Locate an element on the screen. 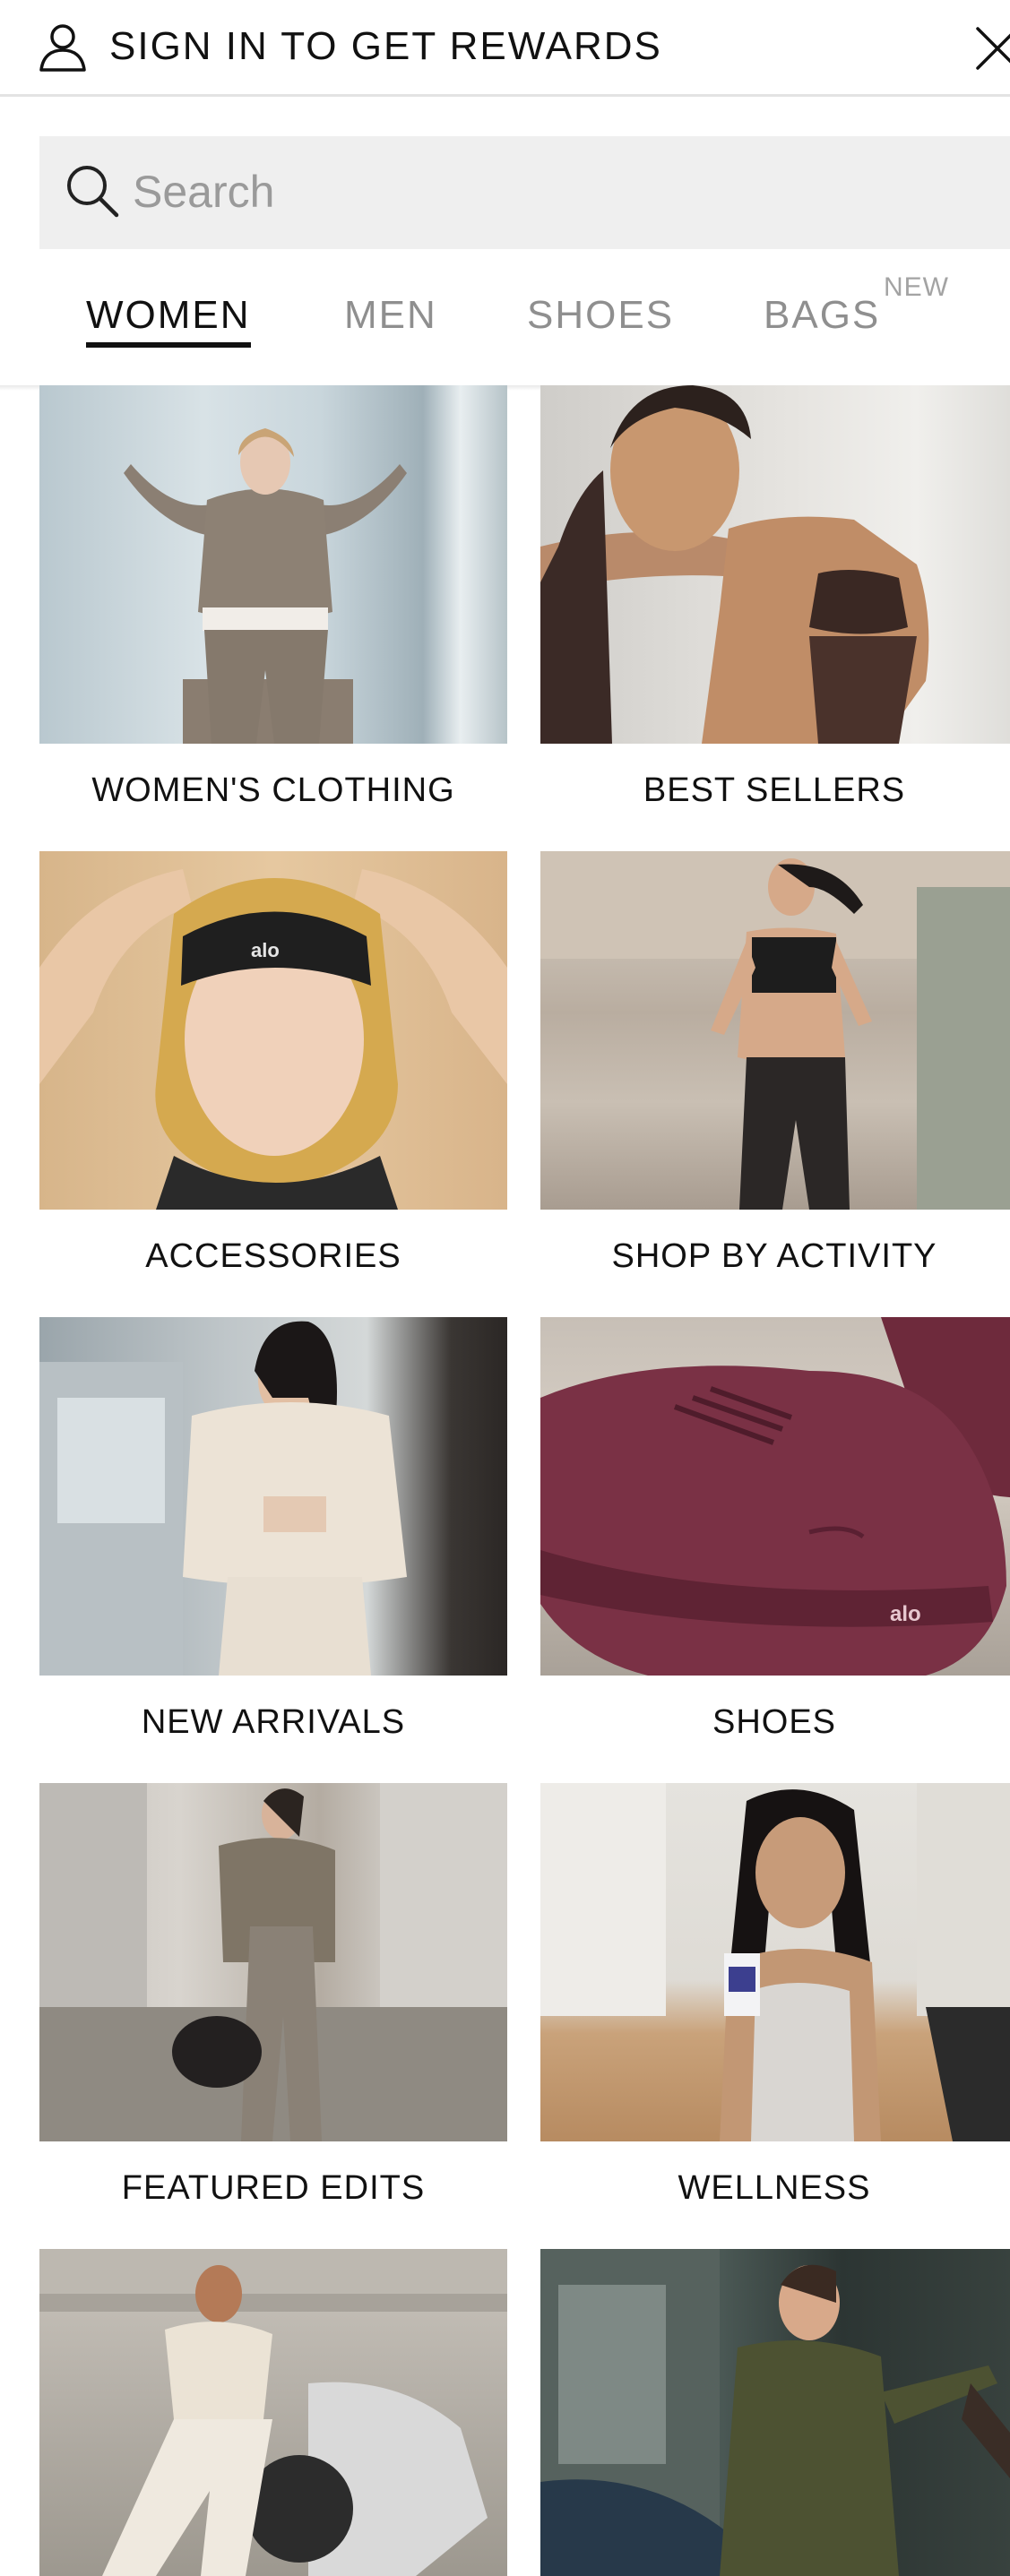  category-label: WOMEN'S CLOTHING is located at coordinates (273, 790).